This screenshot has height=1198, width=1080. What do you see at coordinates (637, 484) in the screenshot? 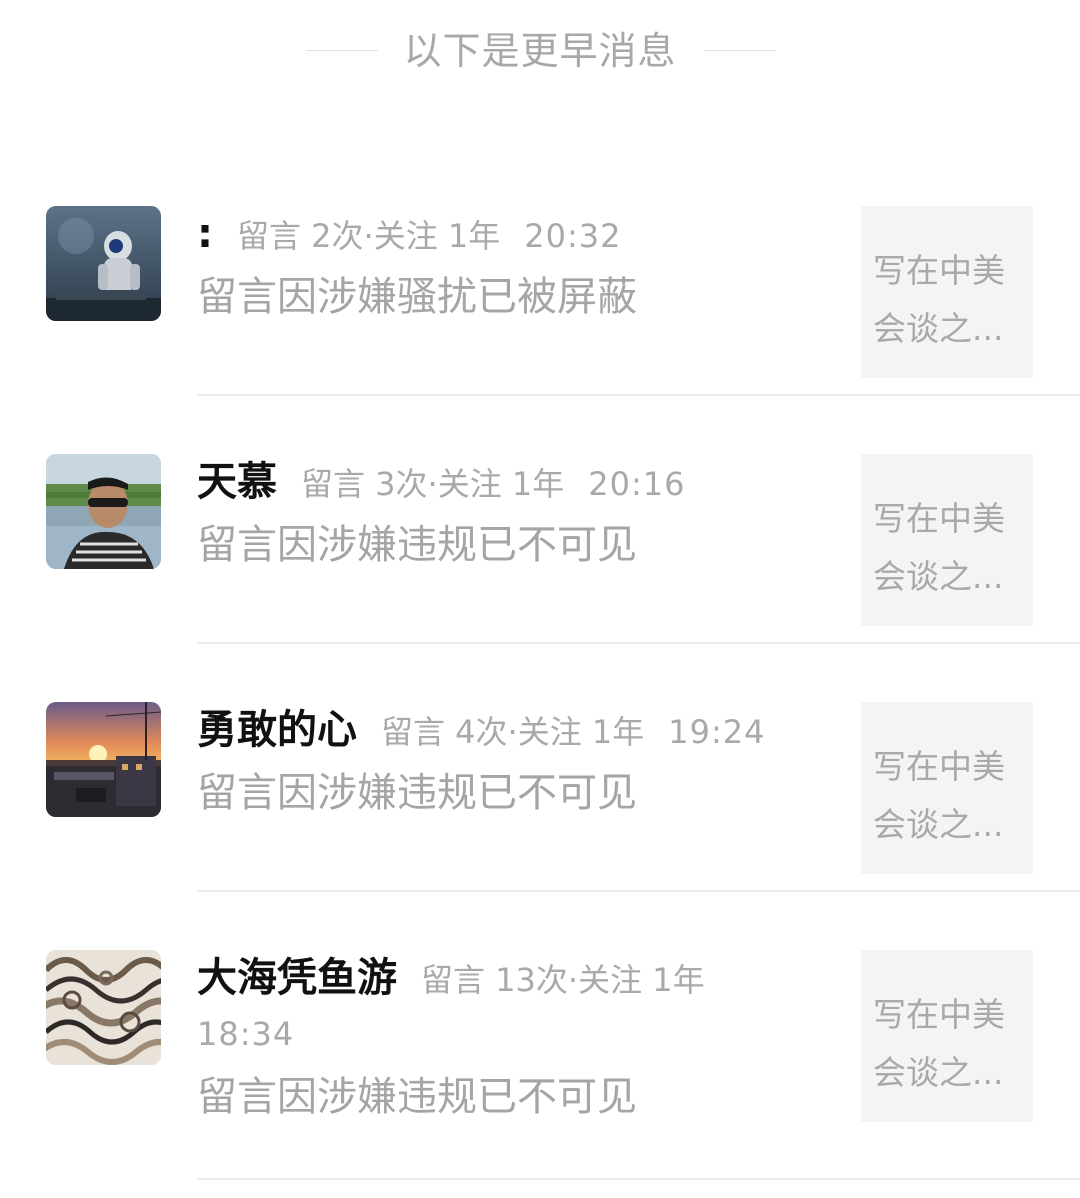
I see `message-time: 20:16` at bounding box center [637, 484].